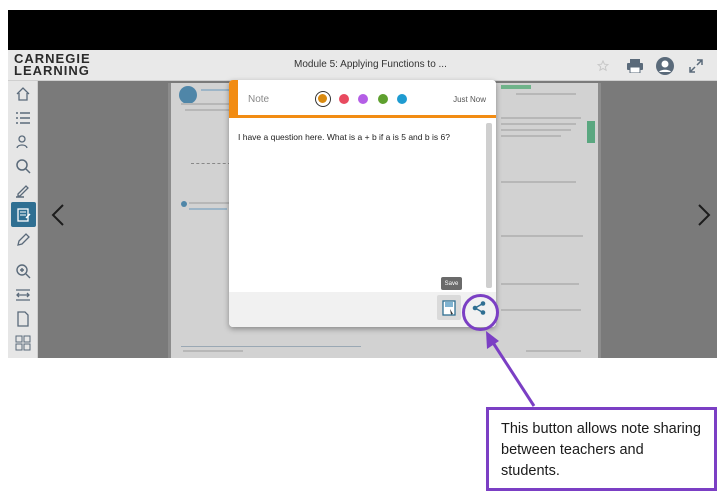 The height and width of the screenshot is (498, 721). Describe the element at coordinates (23, 319) in the screenshot. I see `page-icon` at that location.